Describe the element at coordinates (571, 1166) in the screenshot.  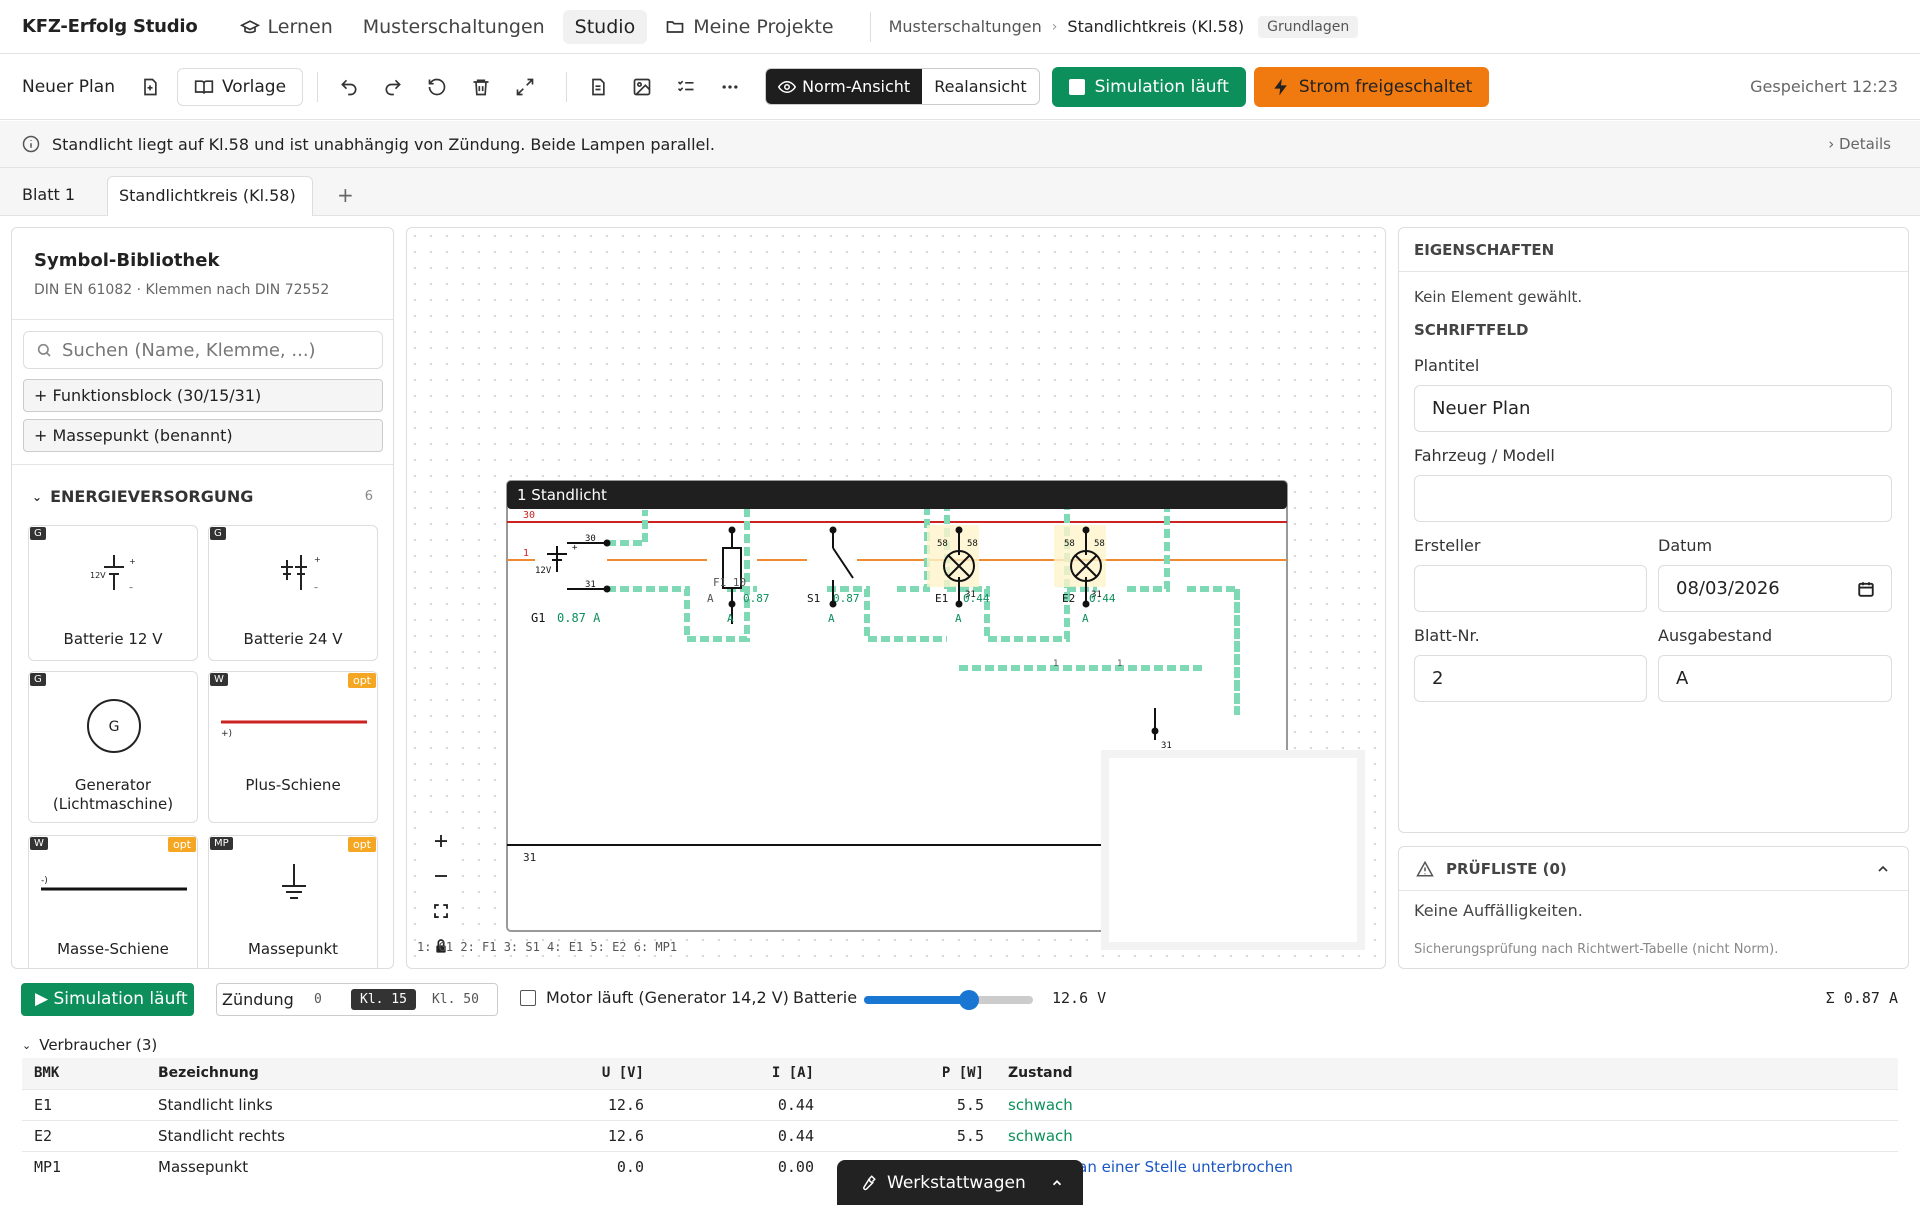
I see `cell-u: 0.0` at that location.